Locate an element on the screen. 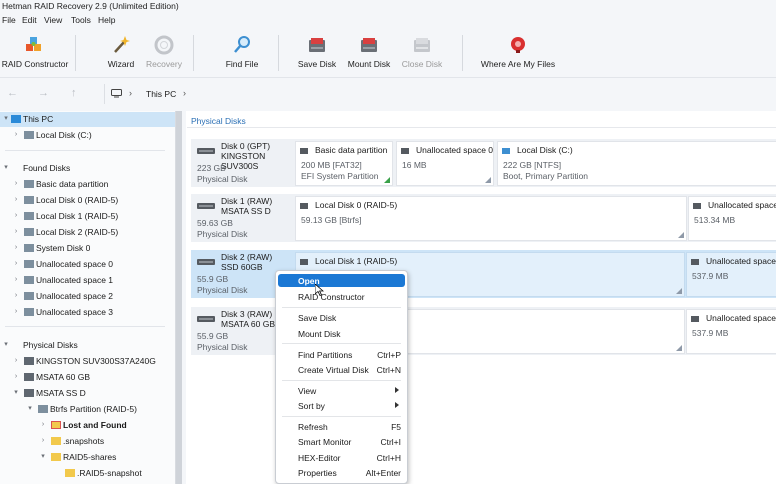  menu-item-view: View is located at coordinates (341, 390).